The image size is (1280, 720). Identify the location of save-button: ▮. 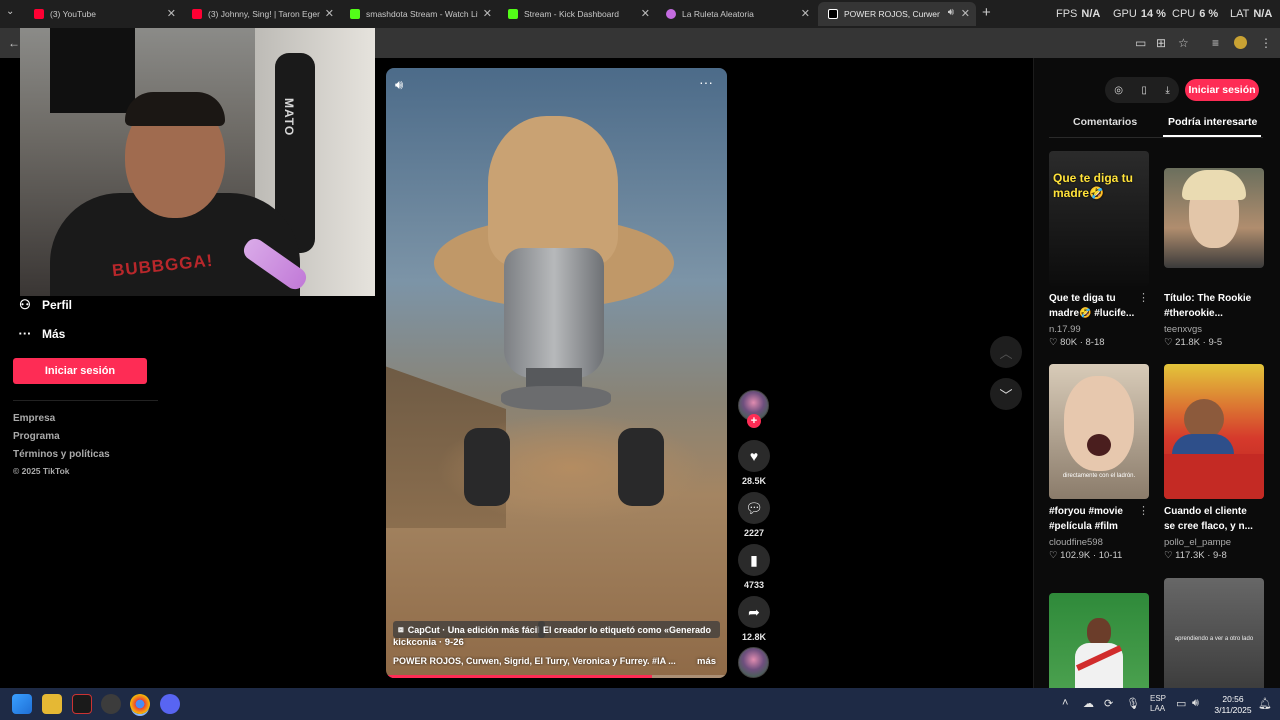
(754, 560).